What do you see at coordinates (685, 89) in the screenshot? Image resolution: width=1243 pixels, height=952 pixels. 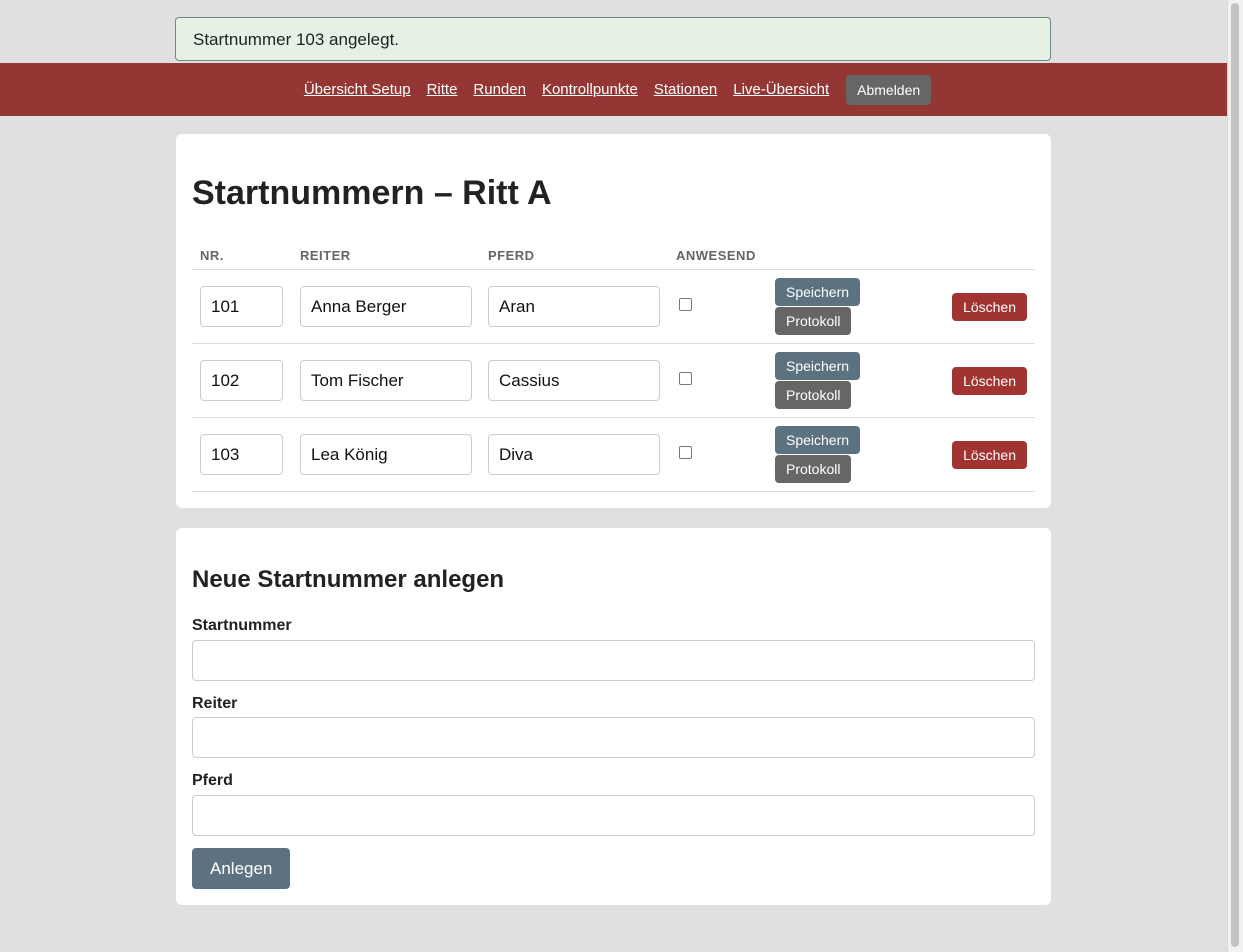 I see `nav-link-stationen: Stationen` at bounding box center [685, 89].